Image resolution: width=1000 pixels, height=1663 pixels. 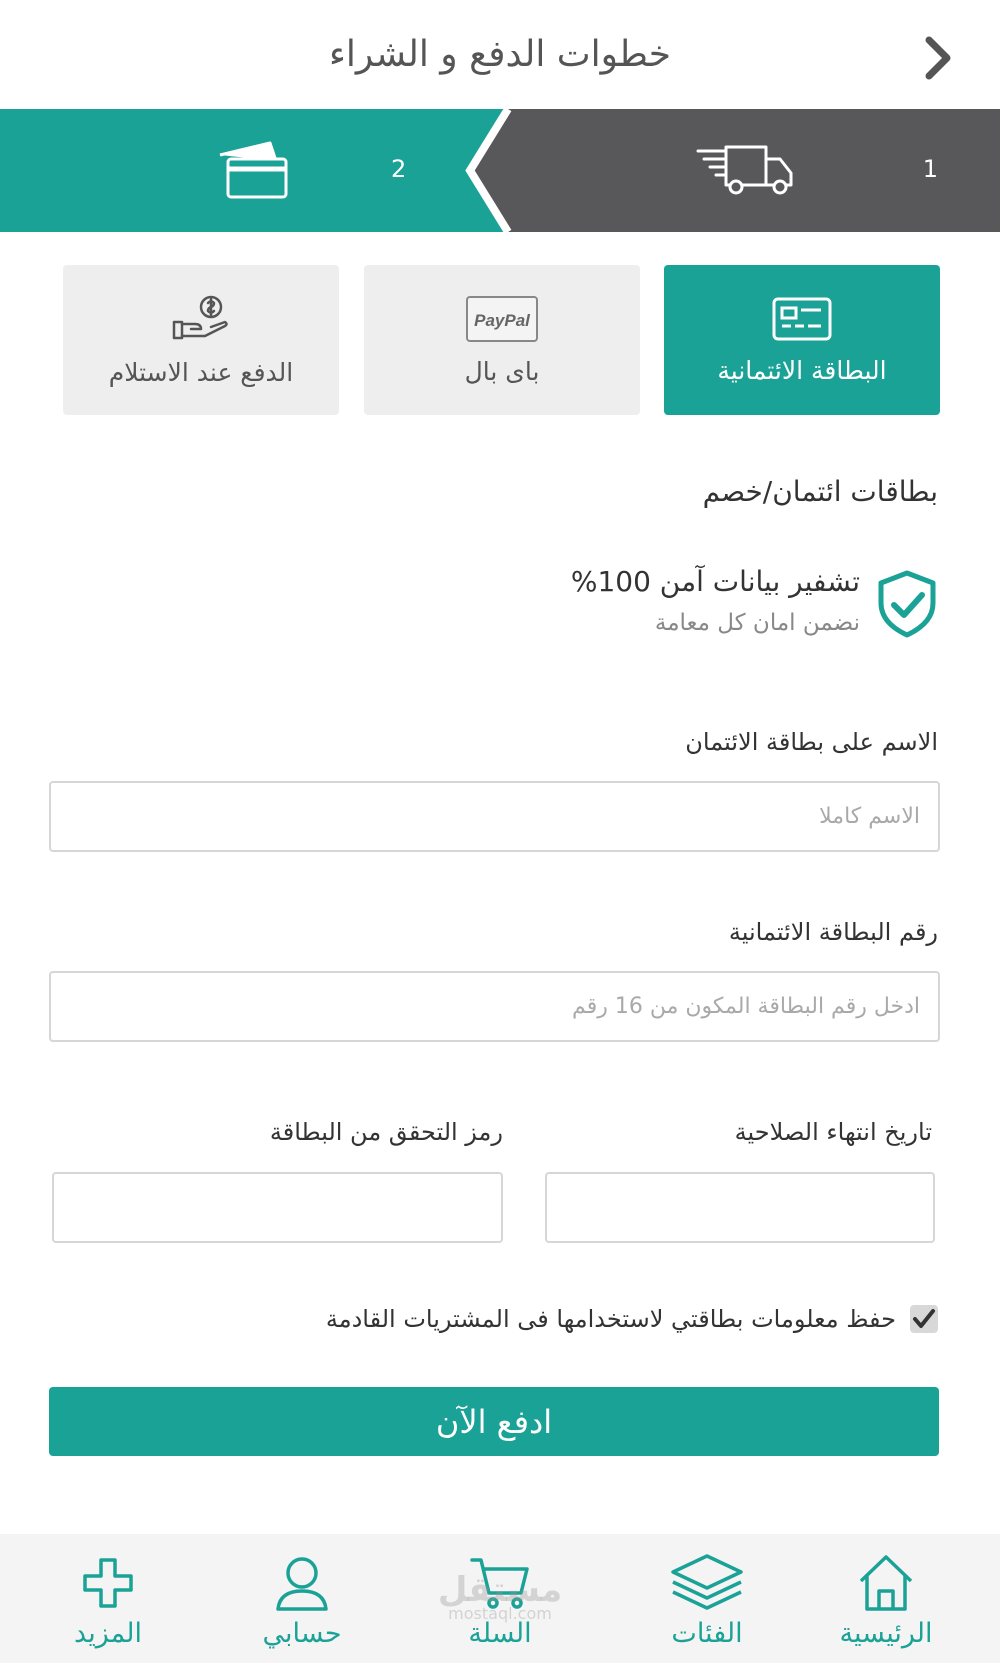 What do you see at coordinates (833, 932) in the screenshot?
I see `card-number-label: رقم البطاقة الائتمانية` at bounding box center [833, 932].